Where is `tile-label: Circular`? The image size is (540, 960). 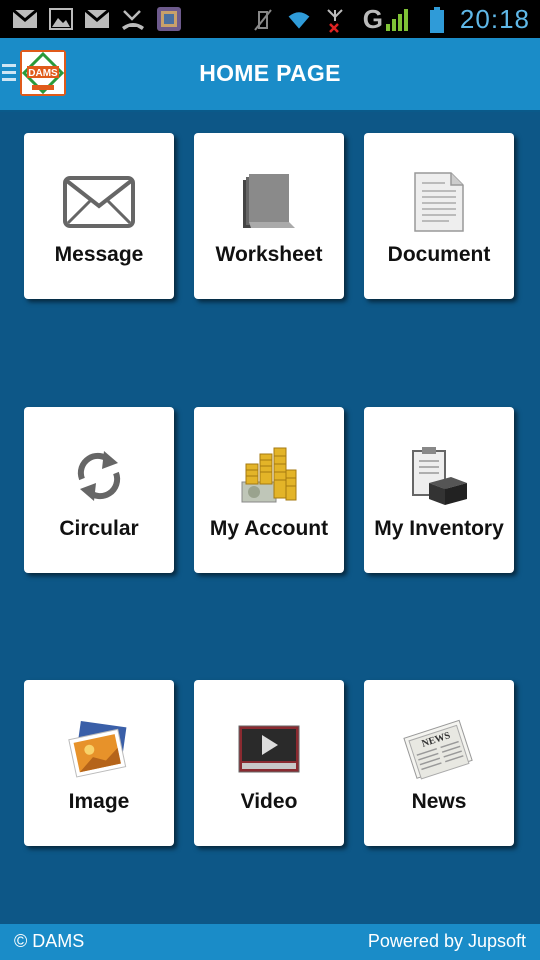 tile-label: Circular is located at coordinates (99, 528).